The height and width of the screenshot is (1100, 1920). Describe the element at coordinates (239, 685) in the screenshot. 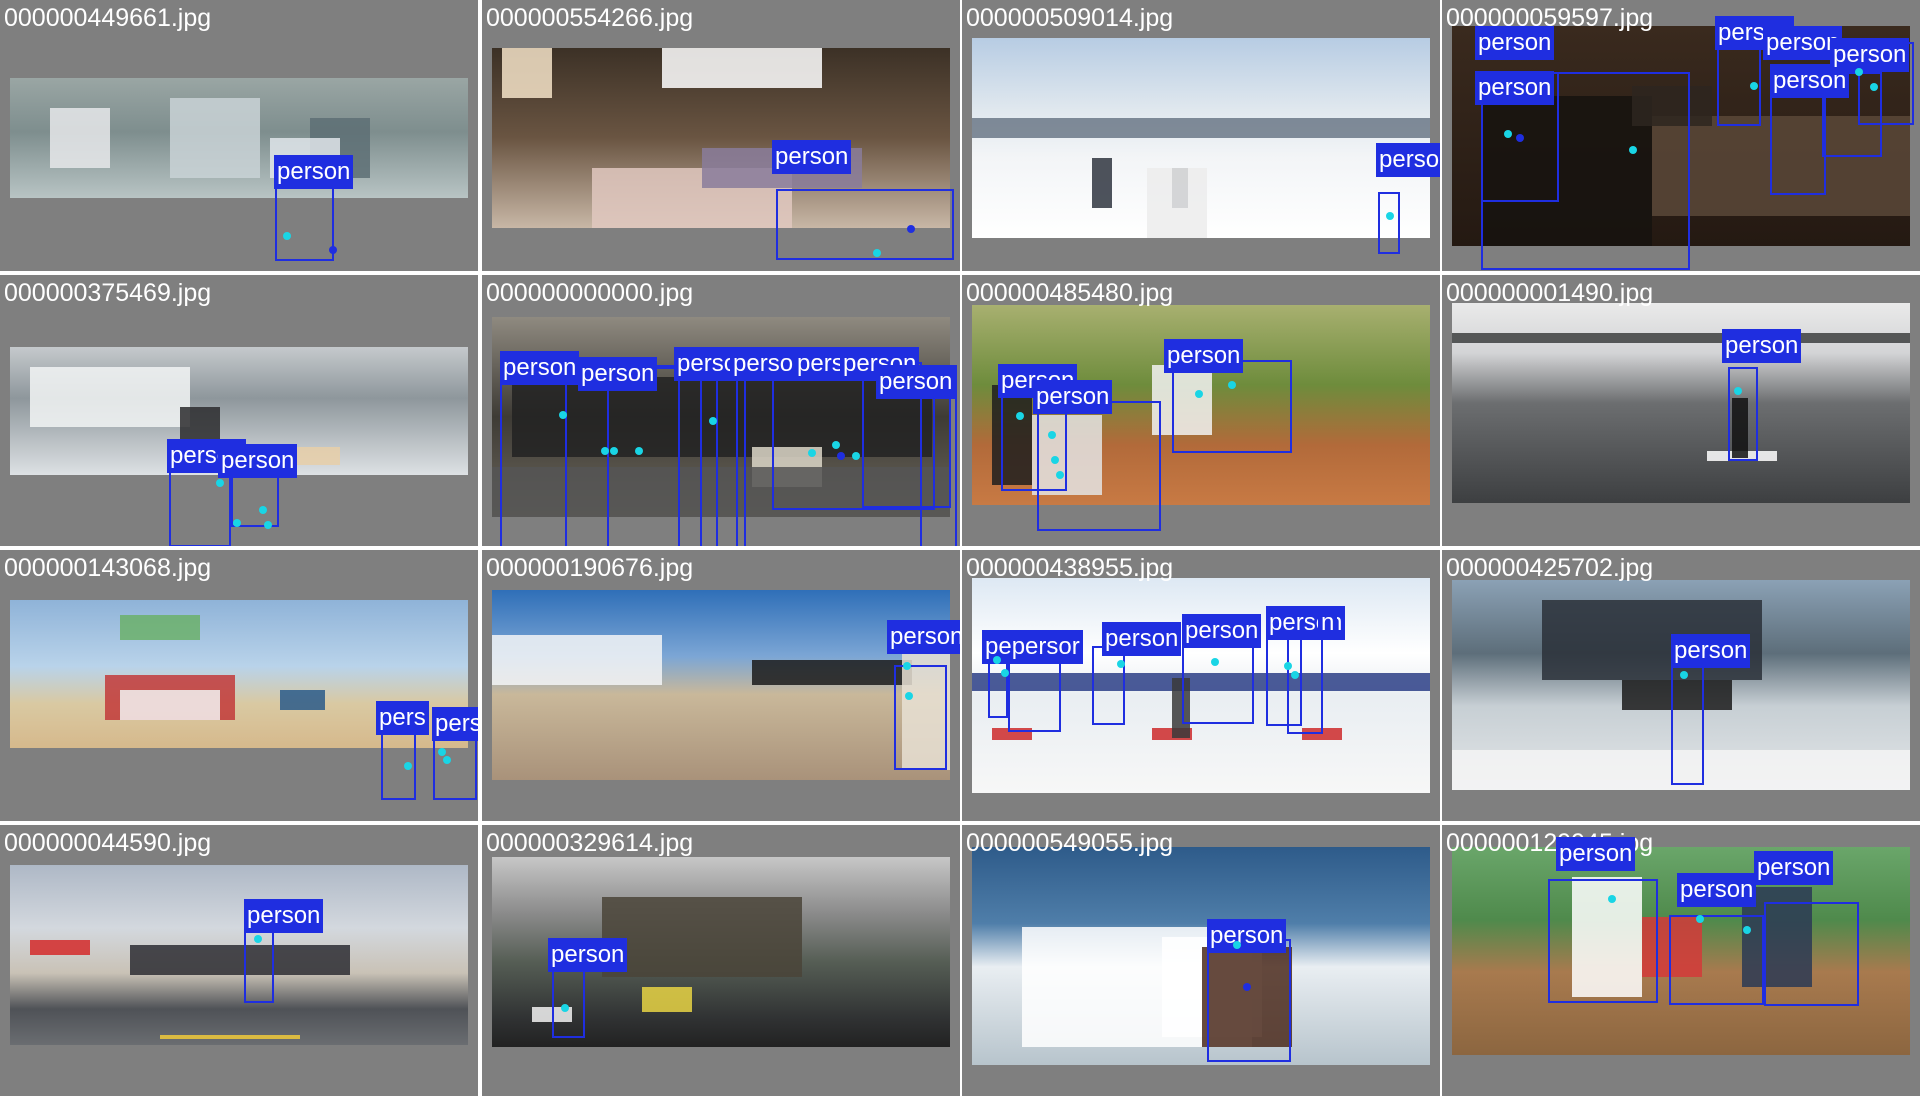

I see `image-tile: 000000143068.jpg persperson` at that location.